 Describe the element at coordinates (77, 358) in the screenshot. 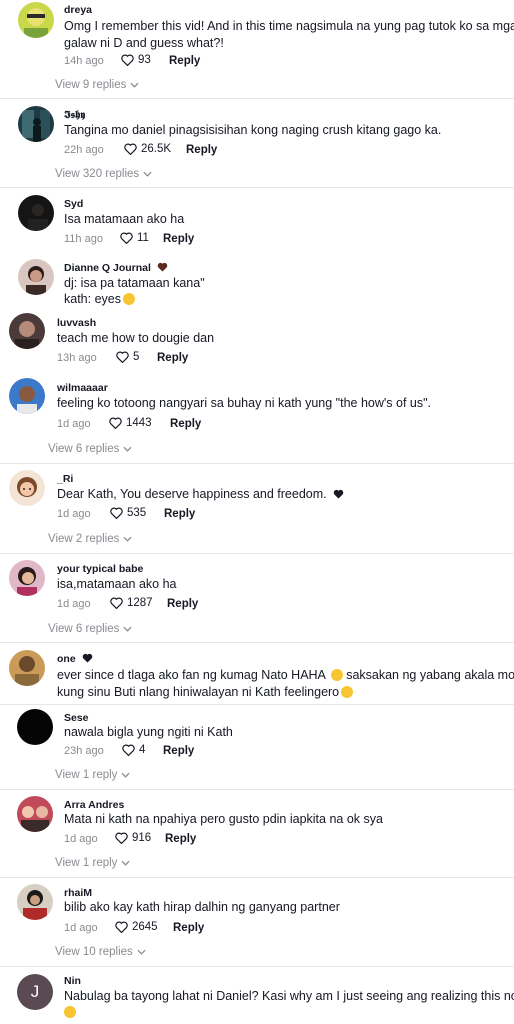

I see `comment-timestamp: 13h ago` at that location.